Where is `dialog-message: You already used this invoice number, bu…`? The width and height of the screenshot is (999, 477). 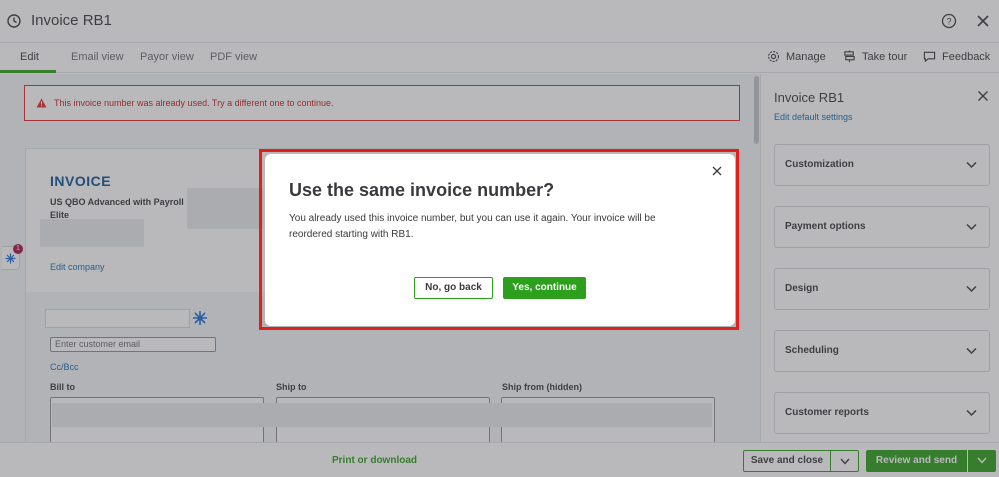
dialog-message: You already used this invoice number, bu… is located at coordinates (472, 226).